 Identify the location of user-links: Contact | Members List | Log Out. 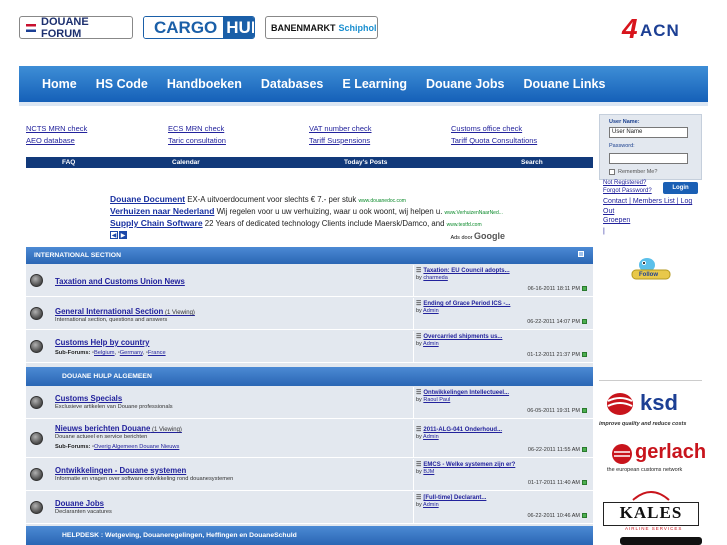
(653, 207).